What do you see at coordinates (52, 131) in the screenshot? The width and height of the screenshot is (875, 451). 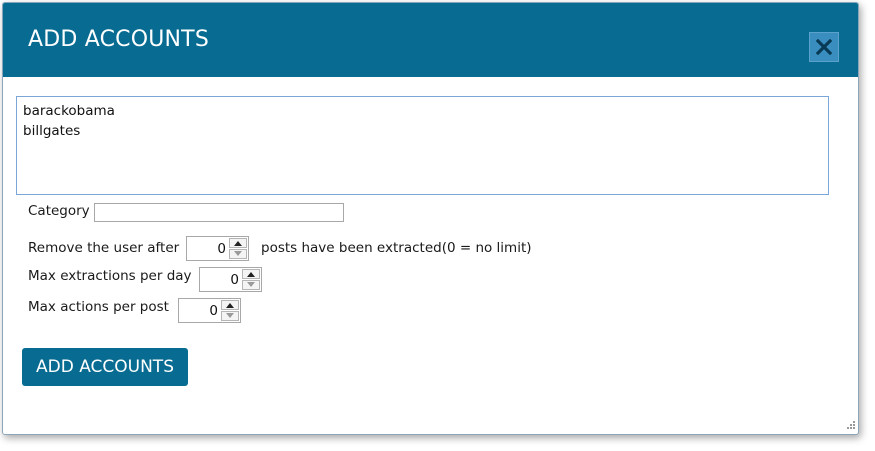 I see `account-line: billgates` at bounding box center [52, 131].